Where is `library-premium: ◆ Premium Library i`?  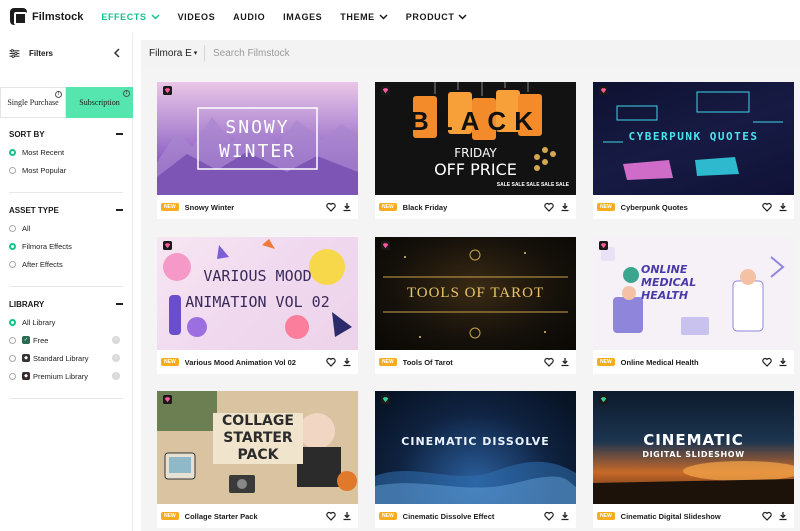
library-premium: ◆ Premium Library i is located at coordinates (66, 376).